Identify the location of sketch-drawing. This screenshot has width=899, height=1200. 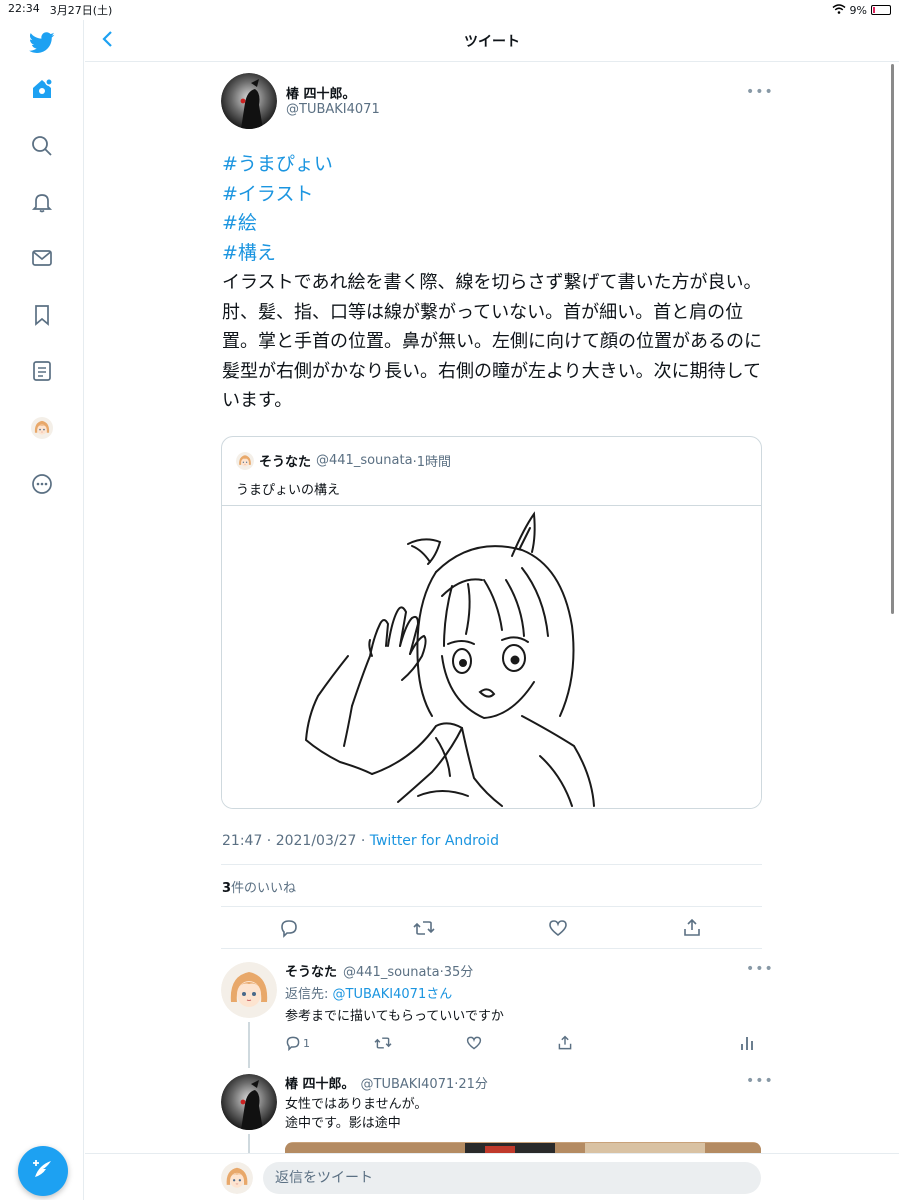
(449, 659).